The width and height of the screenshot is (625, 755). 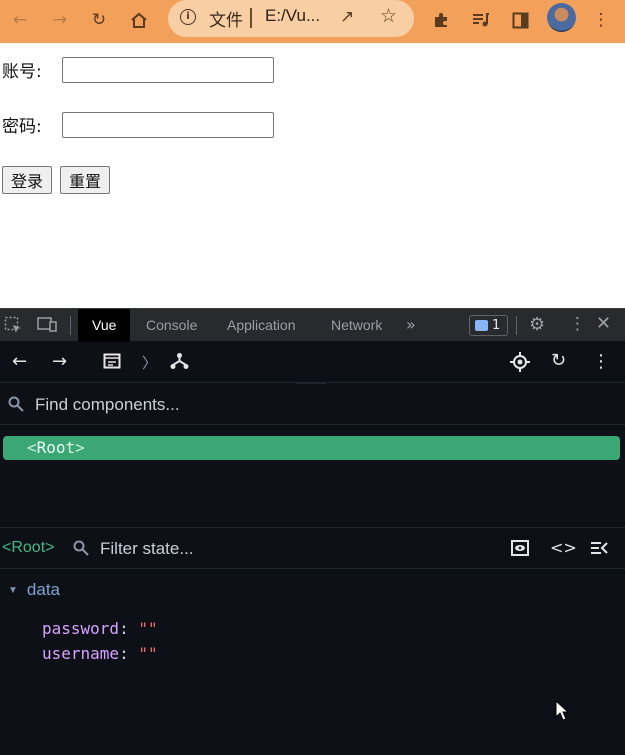 I want to click on divider, so click(x=251, y=18).